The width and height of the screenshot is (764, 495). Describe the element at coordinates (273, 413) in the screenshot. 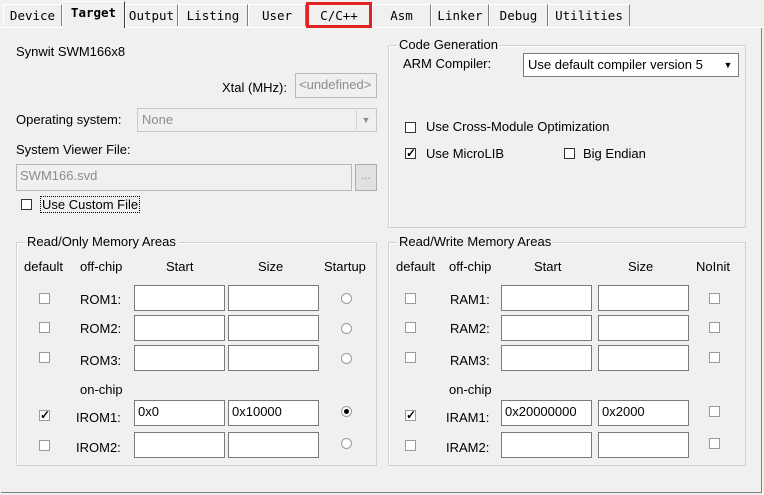

I see `irom1-size-input: 0x10000` at that location.